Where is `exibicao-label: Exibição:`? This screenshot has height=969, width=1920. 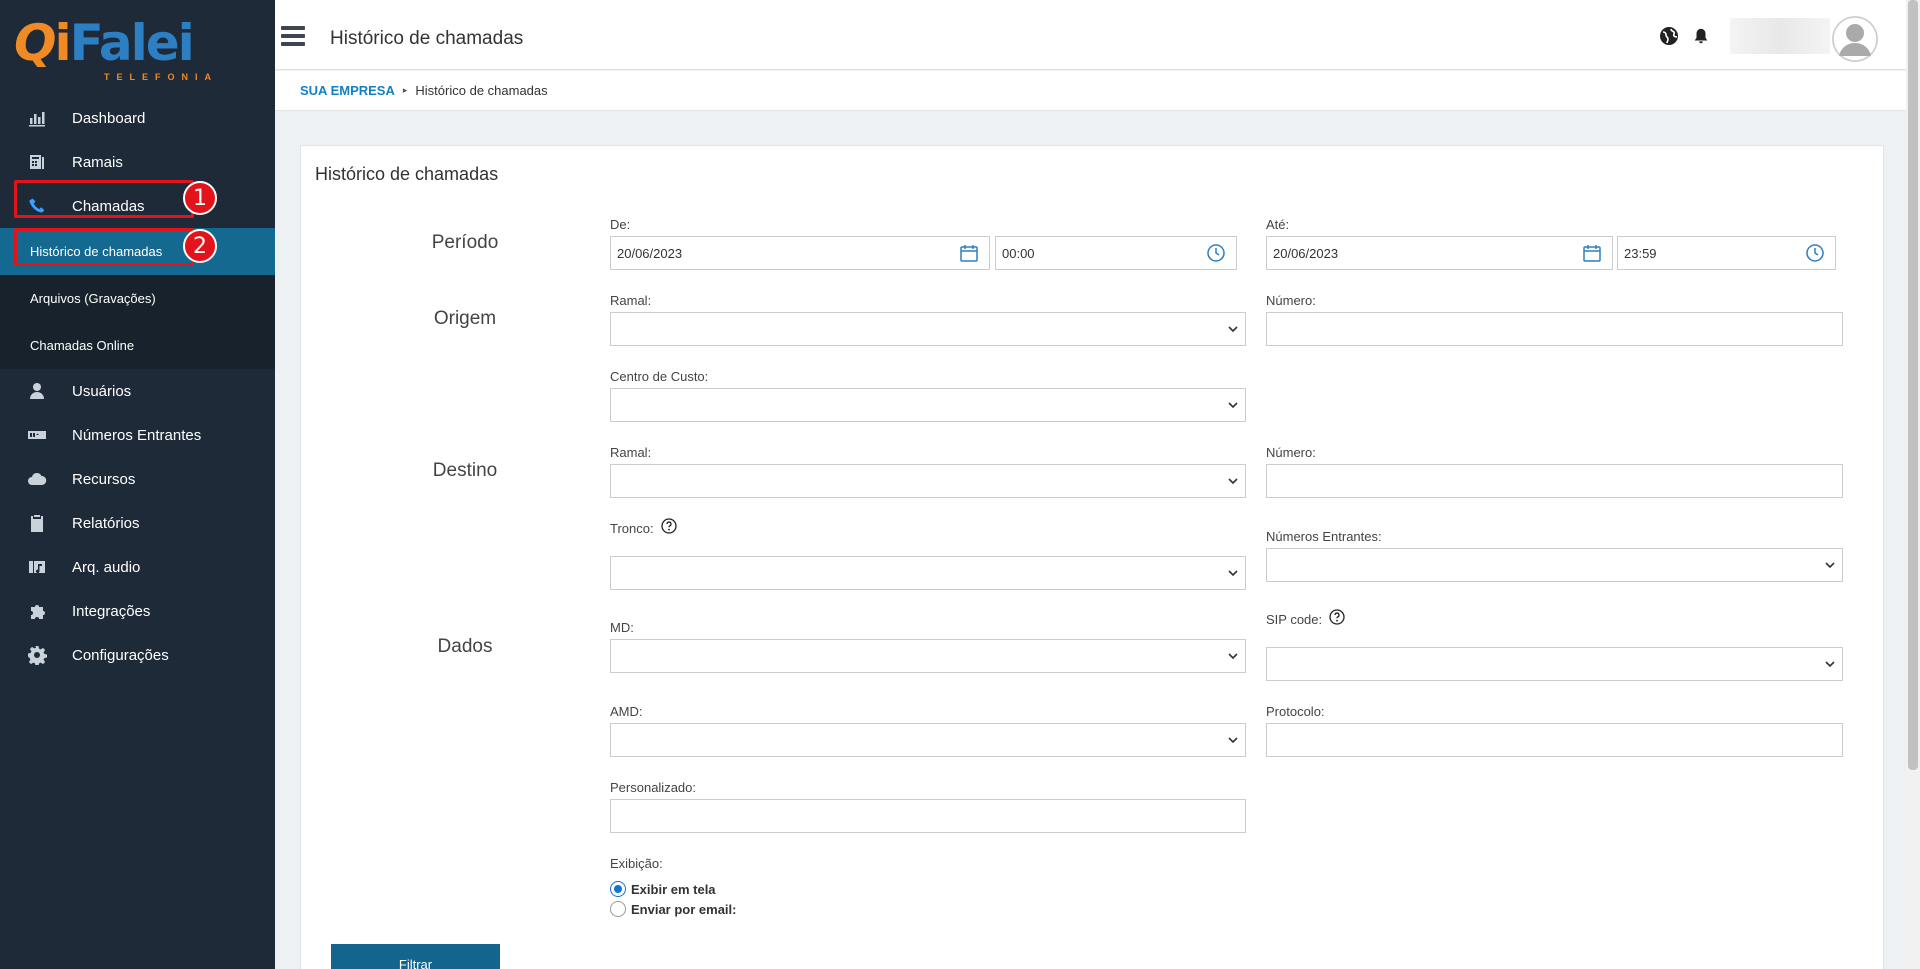
exibicao-label: Exibição: is located at coordinates (636, 863).